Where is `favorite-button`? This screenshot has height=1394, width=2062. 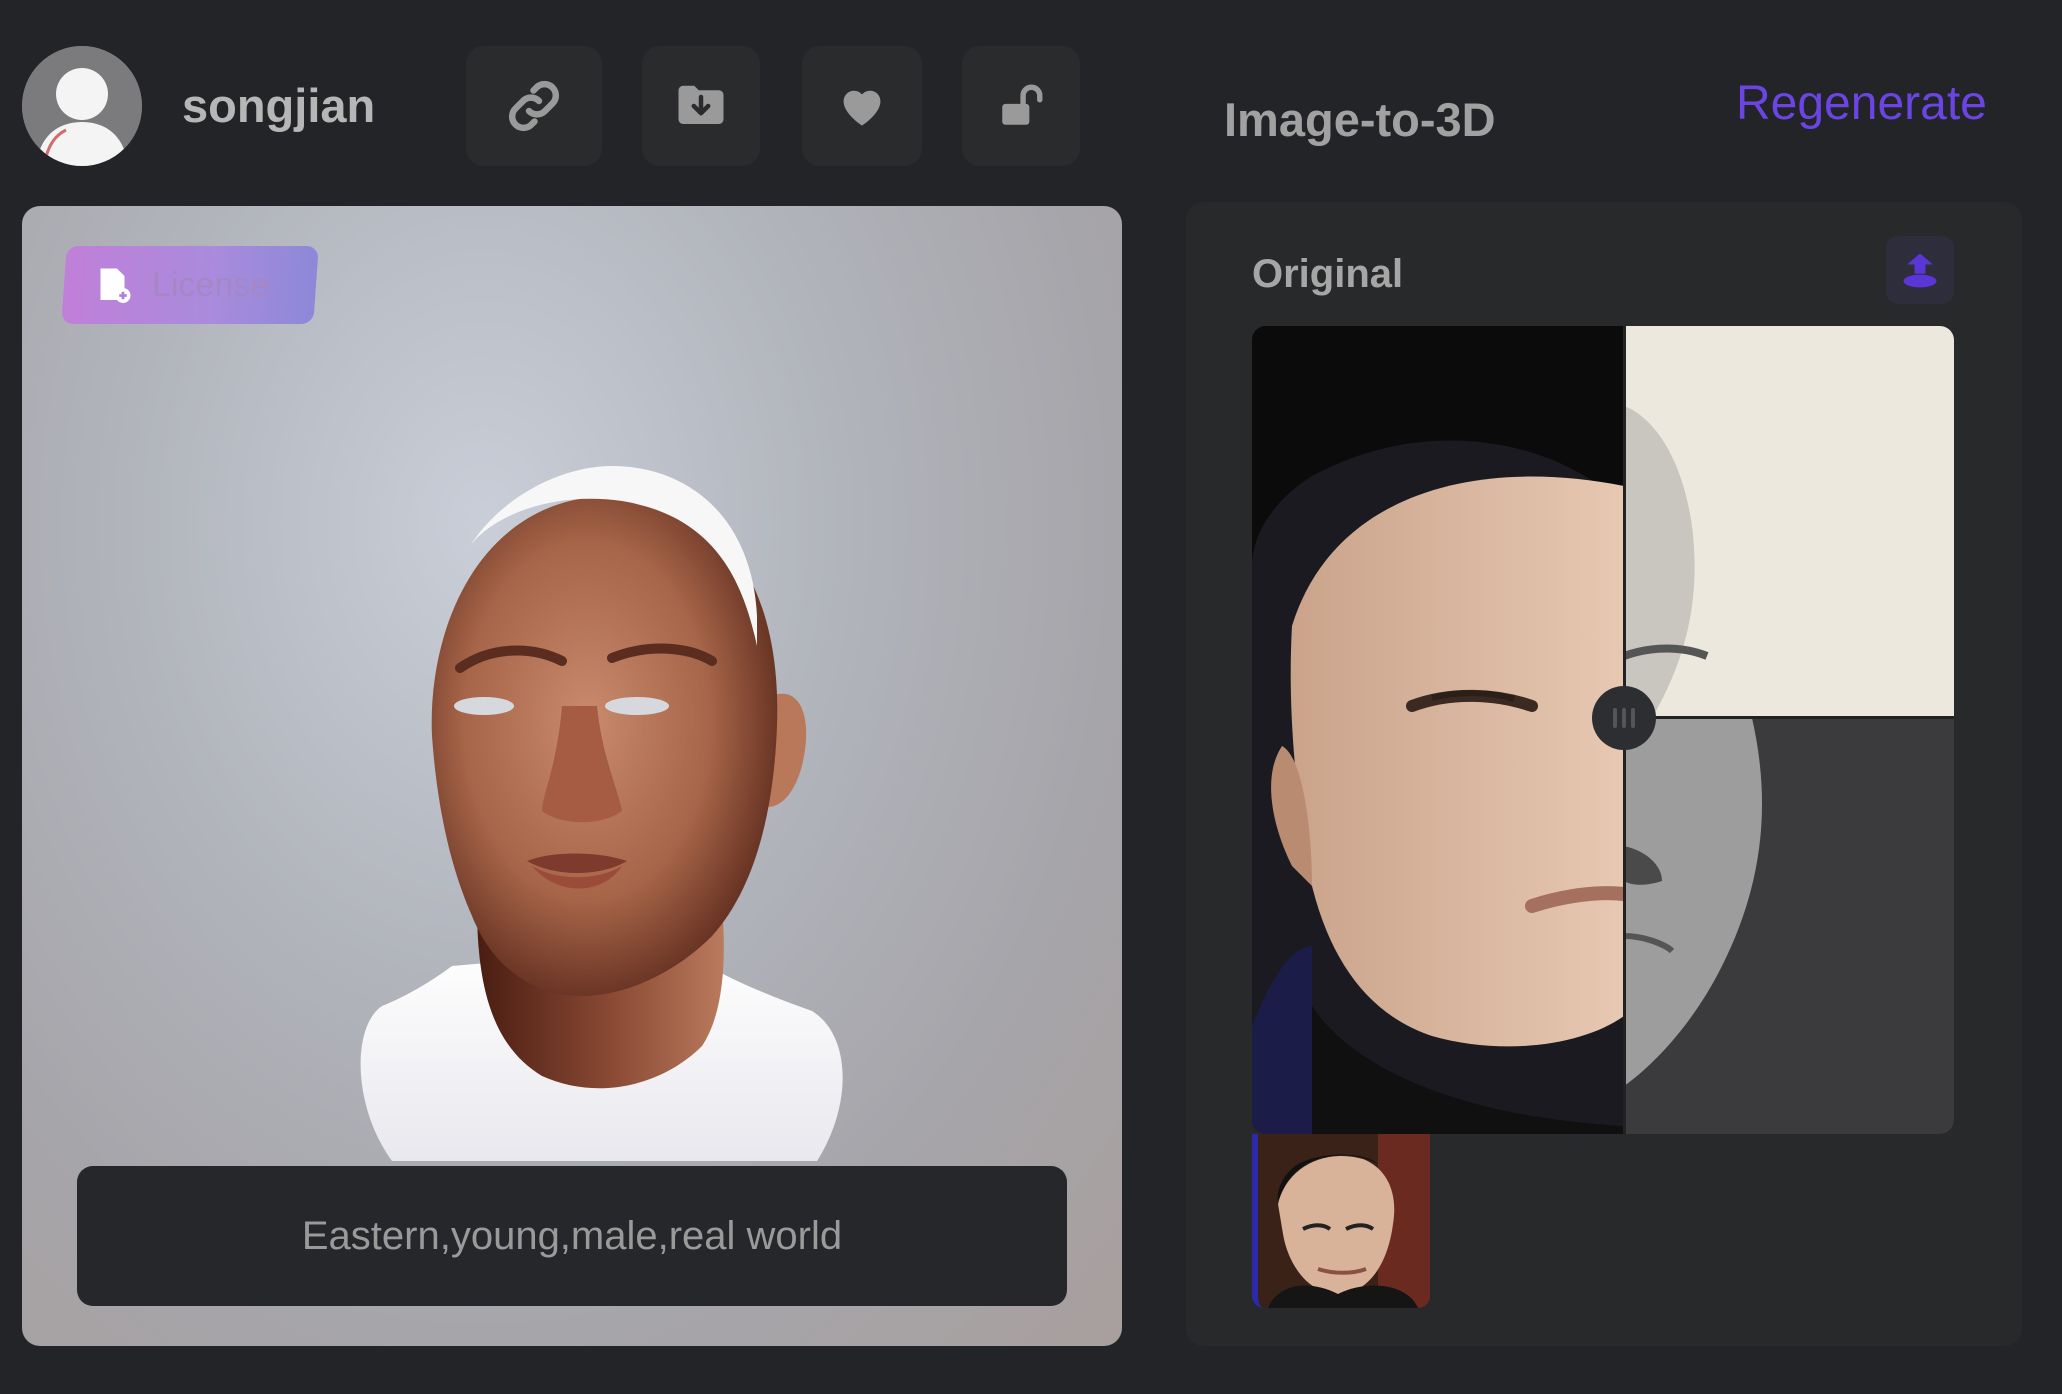
favorite-button is located at coordinates (862, 106).